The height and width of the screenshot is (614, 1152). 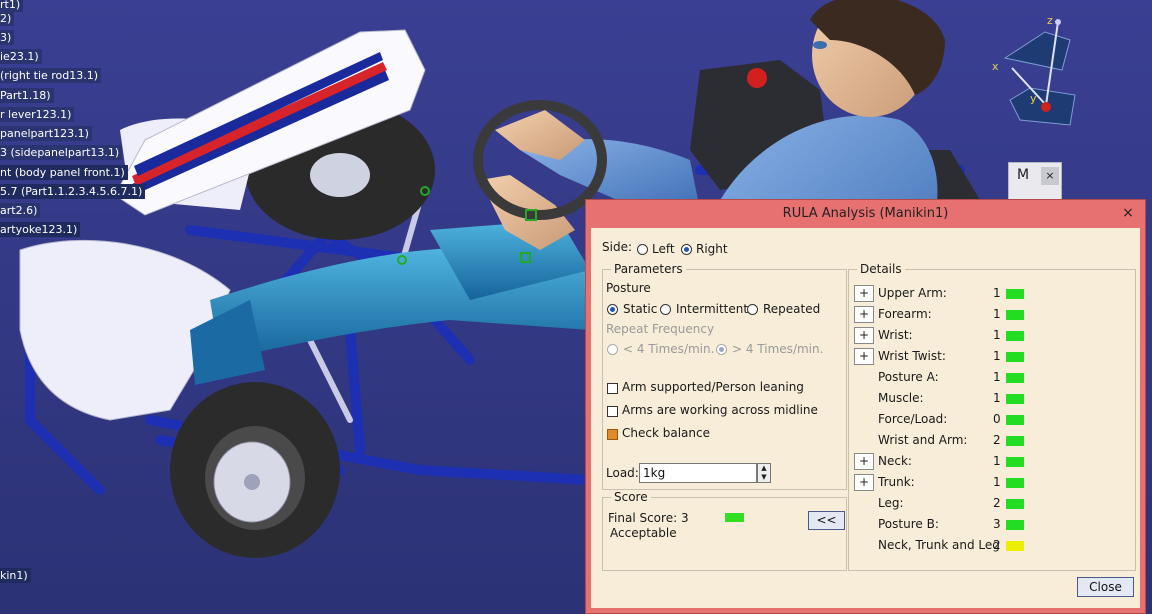 What do you see at coordinates (724, 530) in the screenshot?
I see `score-group: Score Final Score: 3 Acceptable <<` at bounding box center [724, 530].